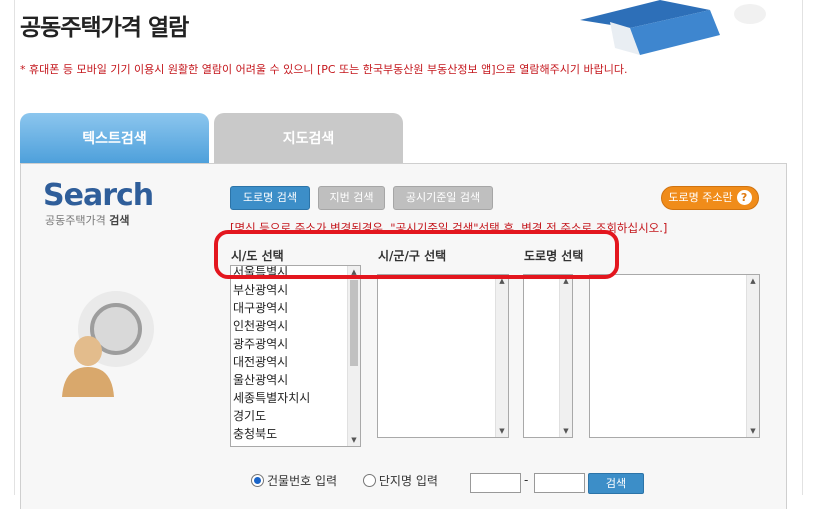 This screenshot has width=817, height=509. Describe the element at coordinates (104, 28) in the screenshot. I see `page-title: 공동주택가격 열람` at that location.